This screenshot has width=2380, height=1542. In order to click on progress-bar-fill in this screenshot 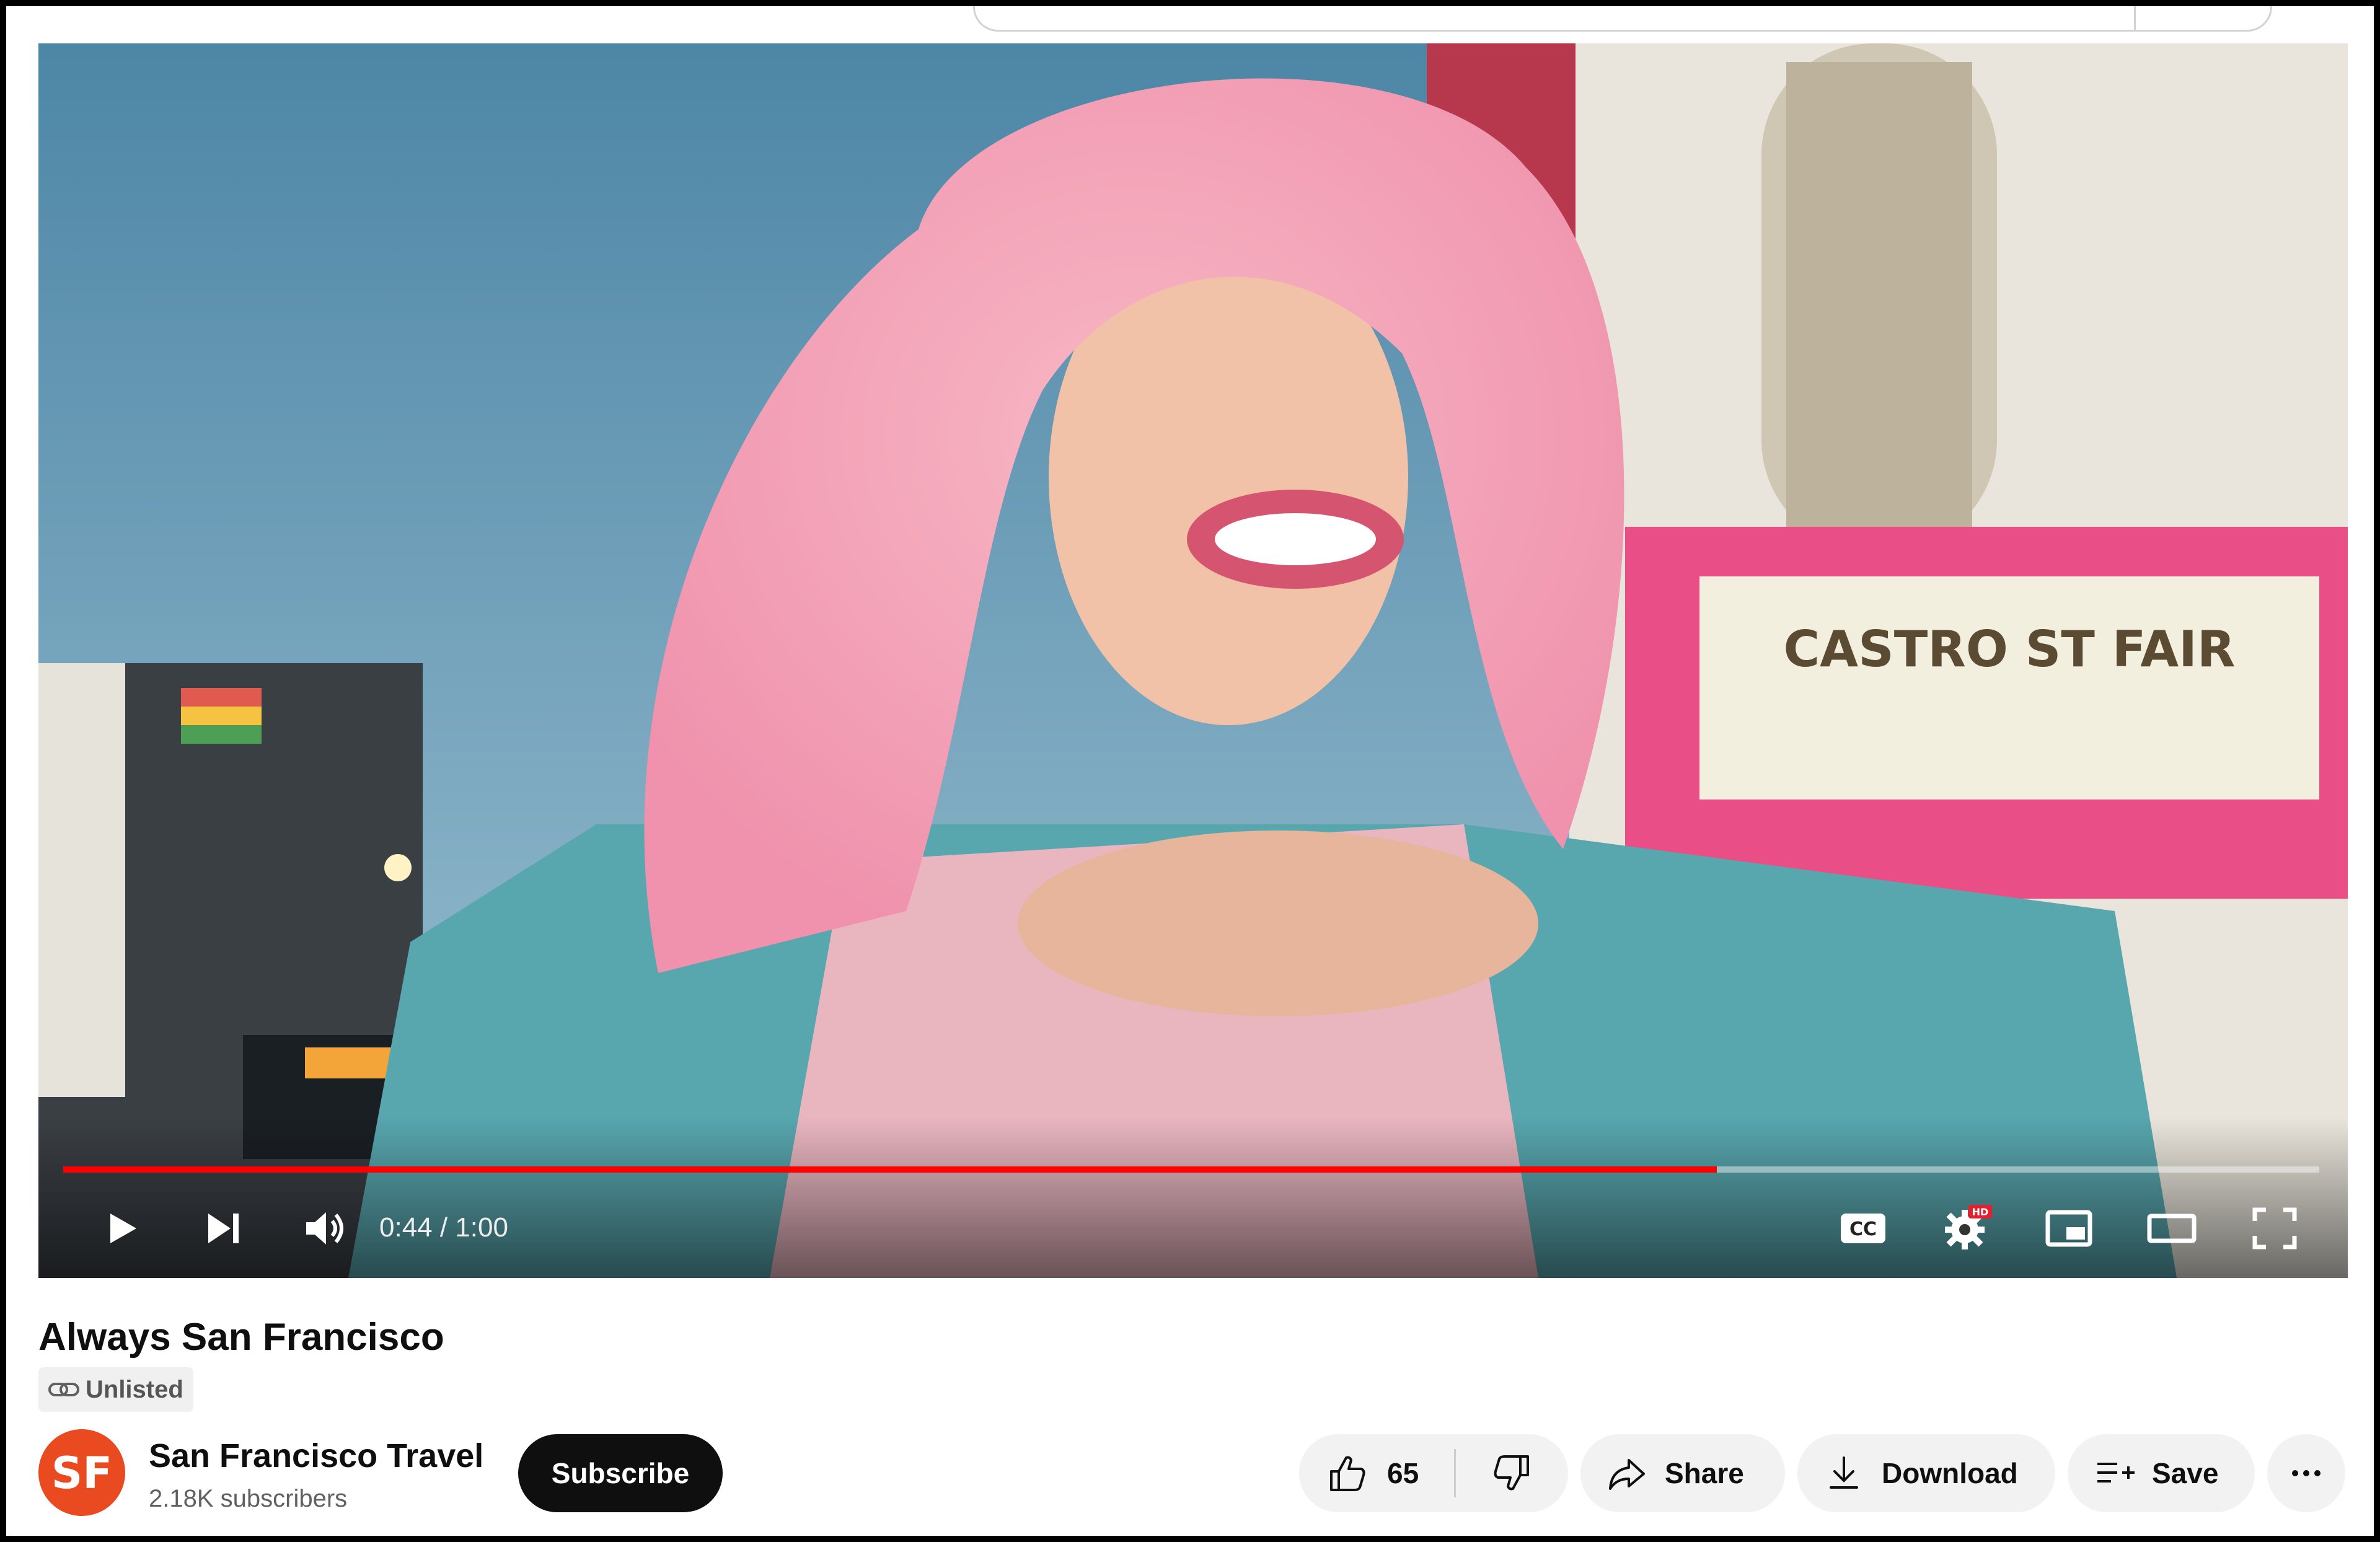, I will do `click(890, 1169)`.